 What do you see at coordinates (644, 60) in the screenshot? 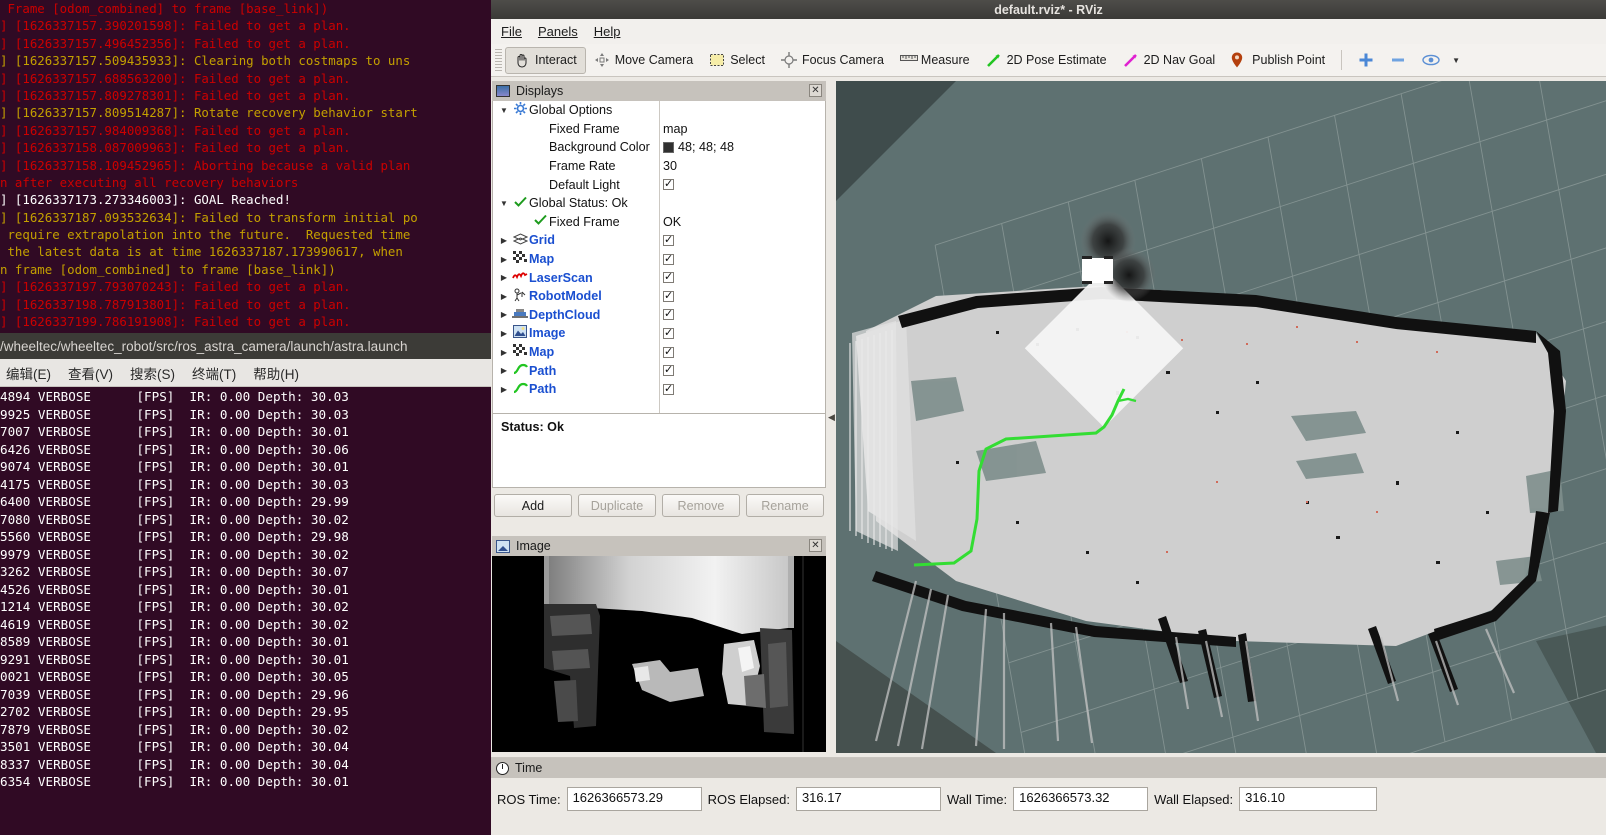
I see `toolbar-move-camera-button: Move Camera` at bounding box center [644, 60].